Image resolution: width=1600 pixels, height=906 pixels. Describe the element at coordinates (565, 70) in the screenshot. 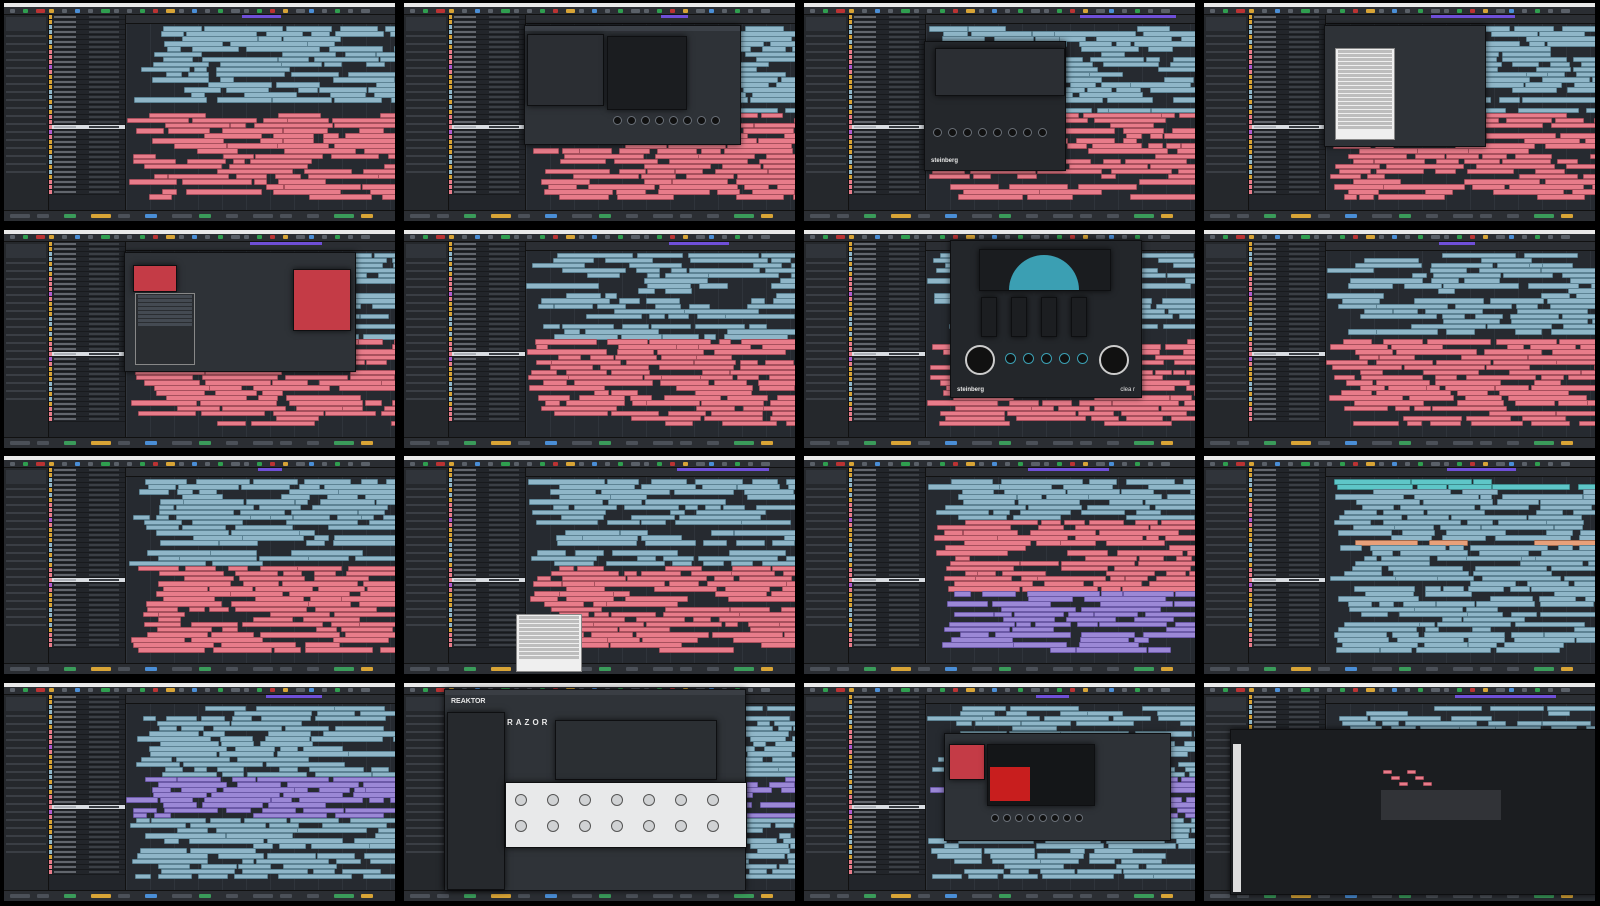

I see `settings-dialog` at that location.